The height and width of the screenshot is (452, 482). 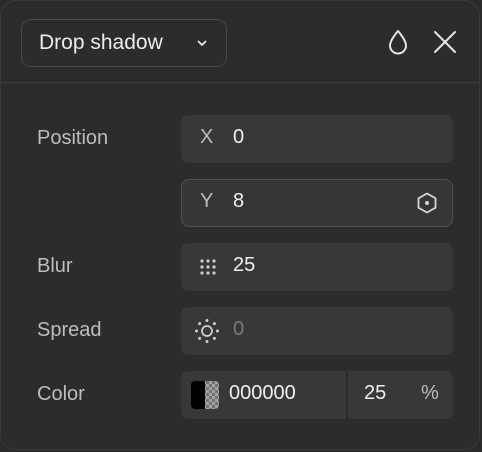 What do you see at coordinates (244, 265) in the screenshot?
I see `blur-value: 25` at bounding box center [244, 265].